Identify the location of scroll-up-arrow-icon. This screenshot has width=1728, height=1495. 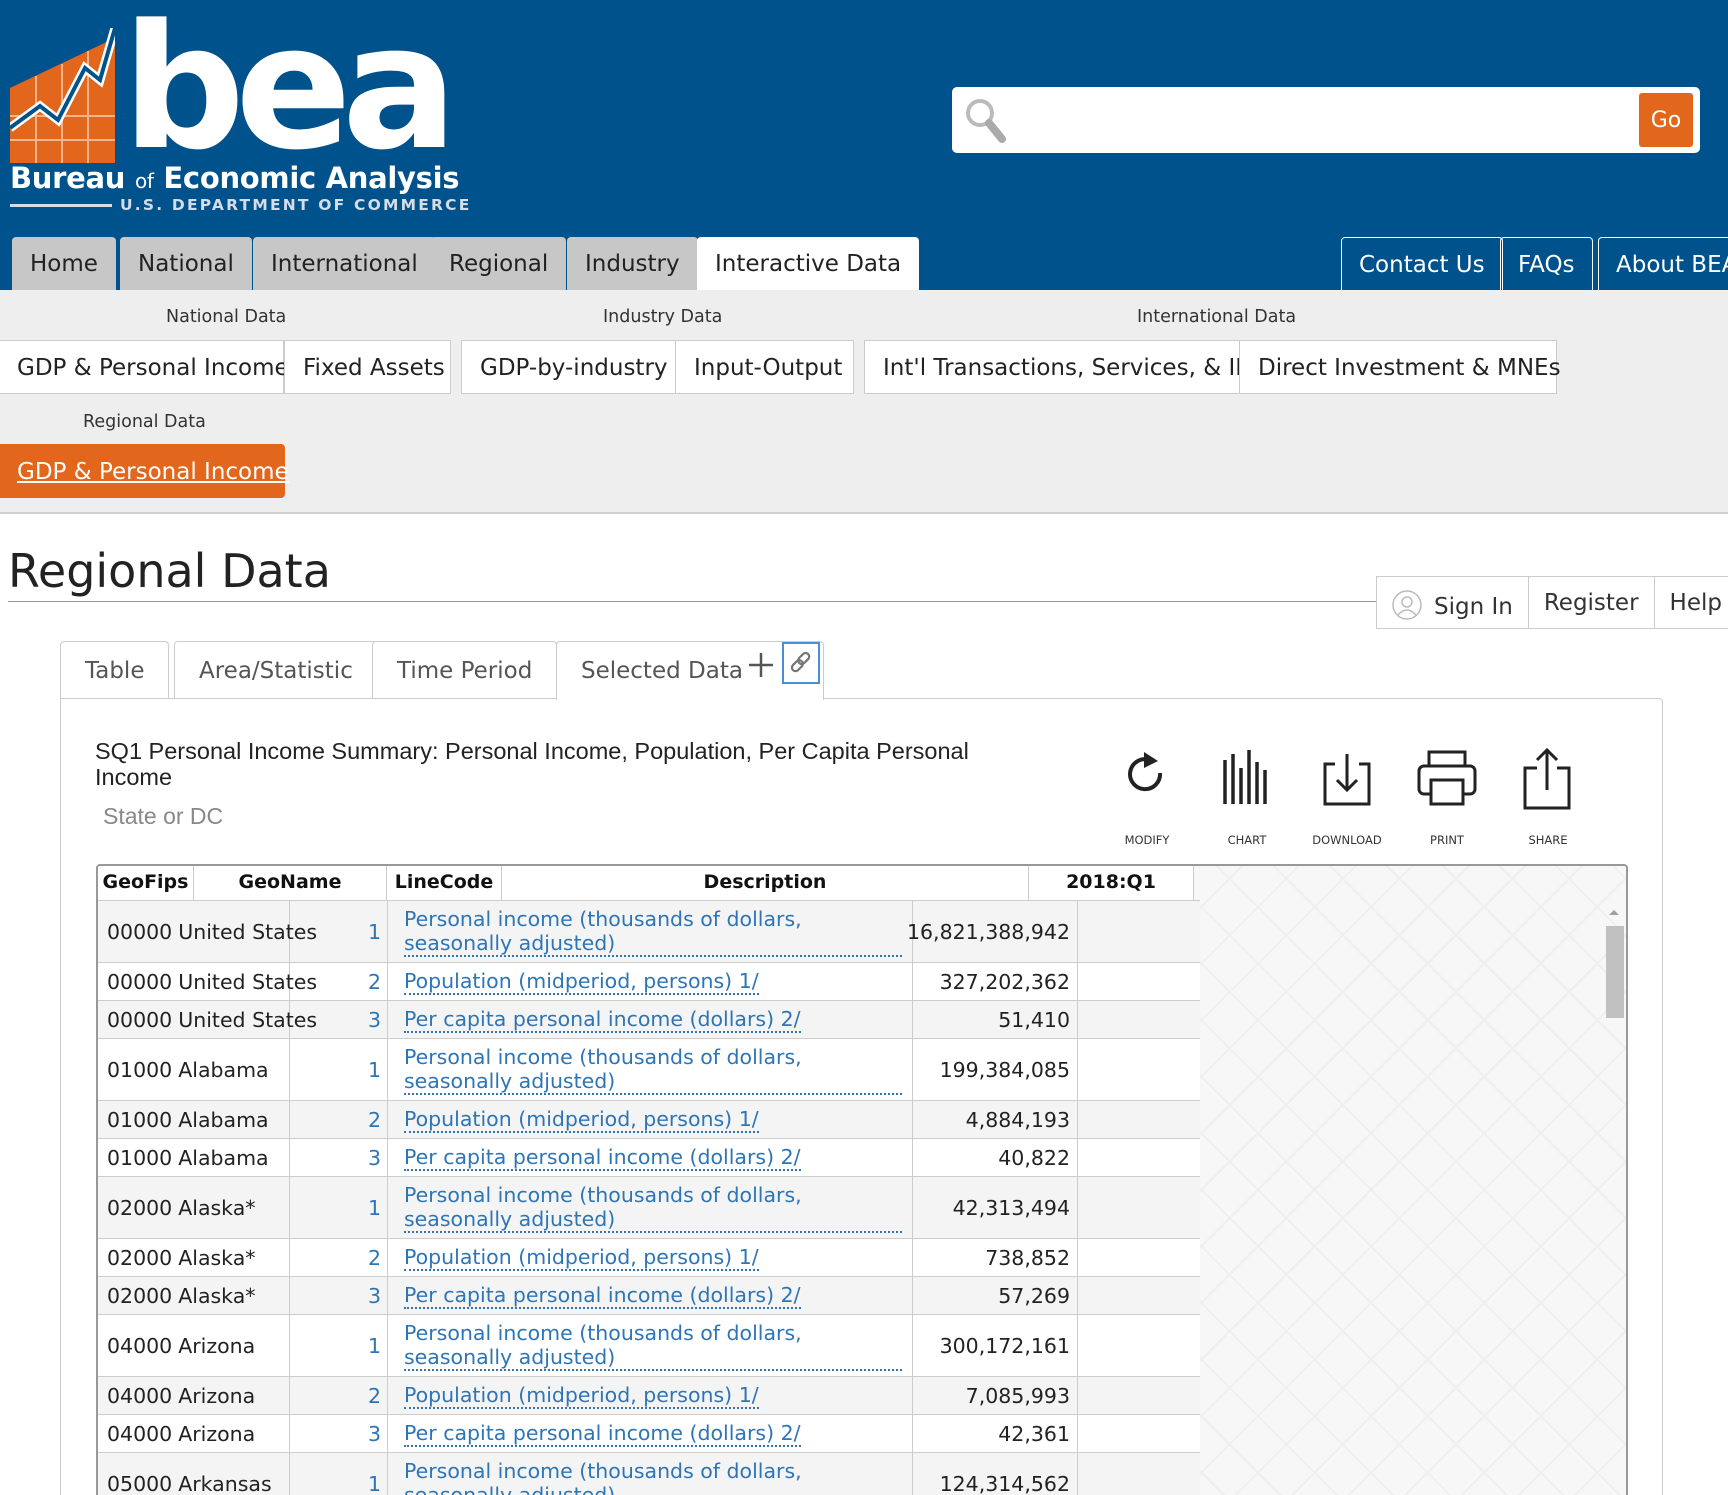
(1614, 912).